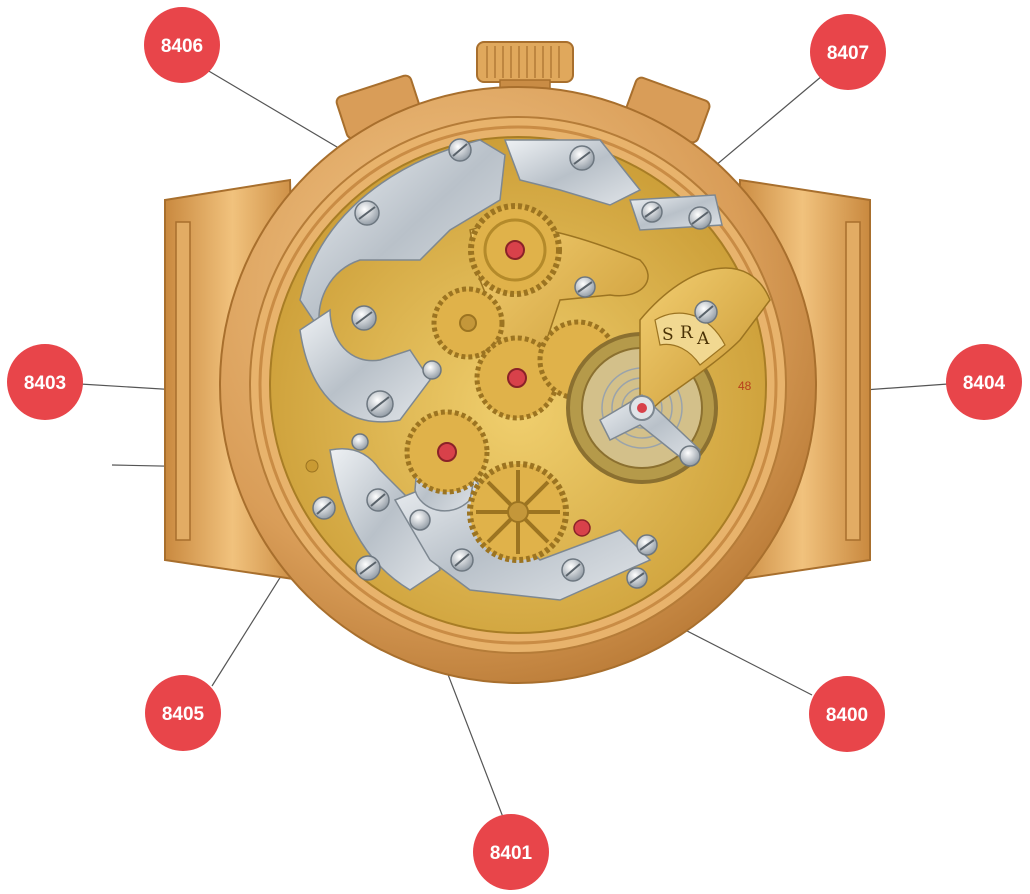  I want to click on callout-8400: 8400, so click(847, 714).